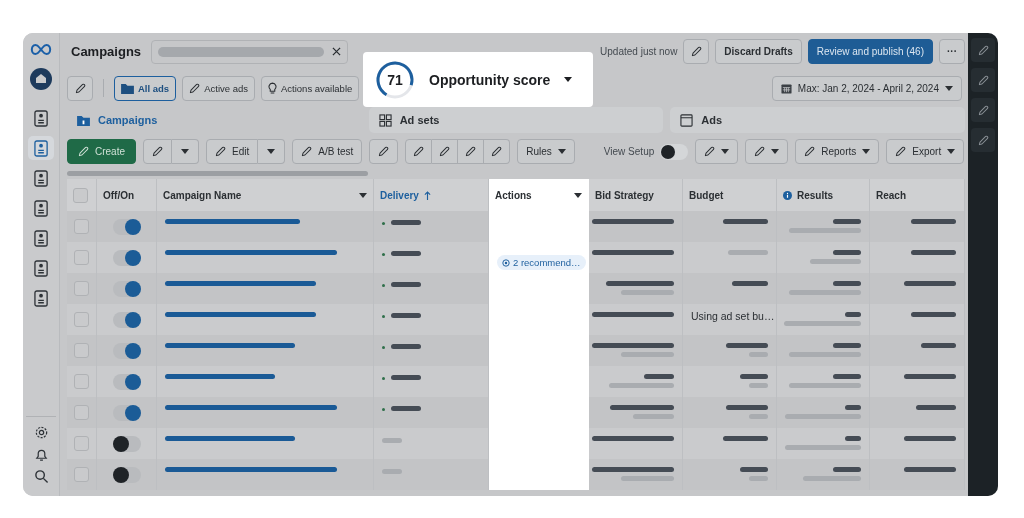 The height and width of the screenshot is (518, 1024). Describe the element at coordinates (202, 195) in the screenshot. I see `column-header: Campaign Name` at that location.